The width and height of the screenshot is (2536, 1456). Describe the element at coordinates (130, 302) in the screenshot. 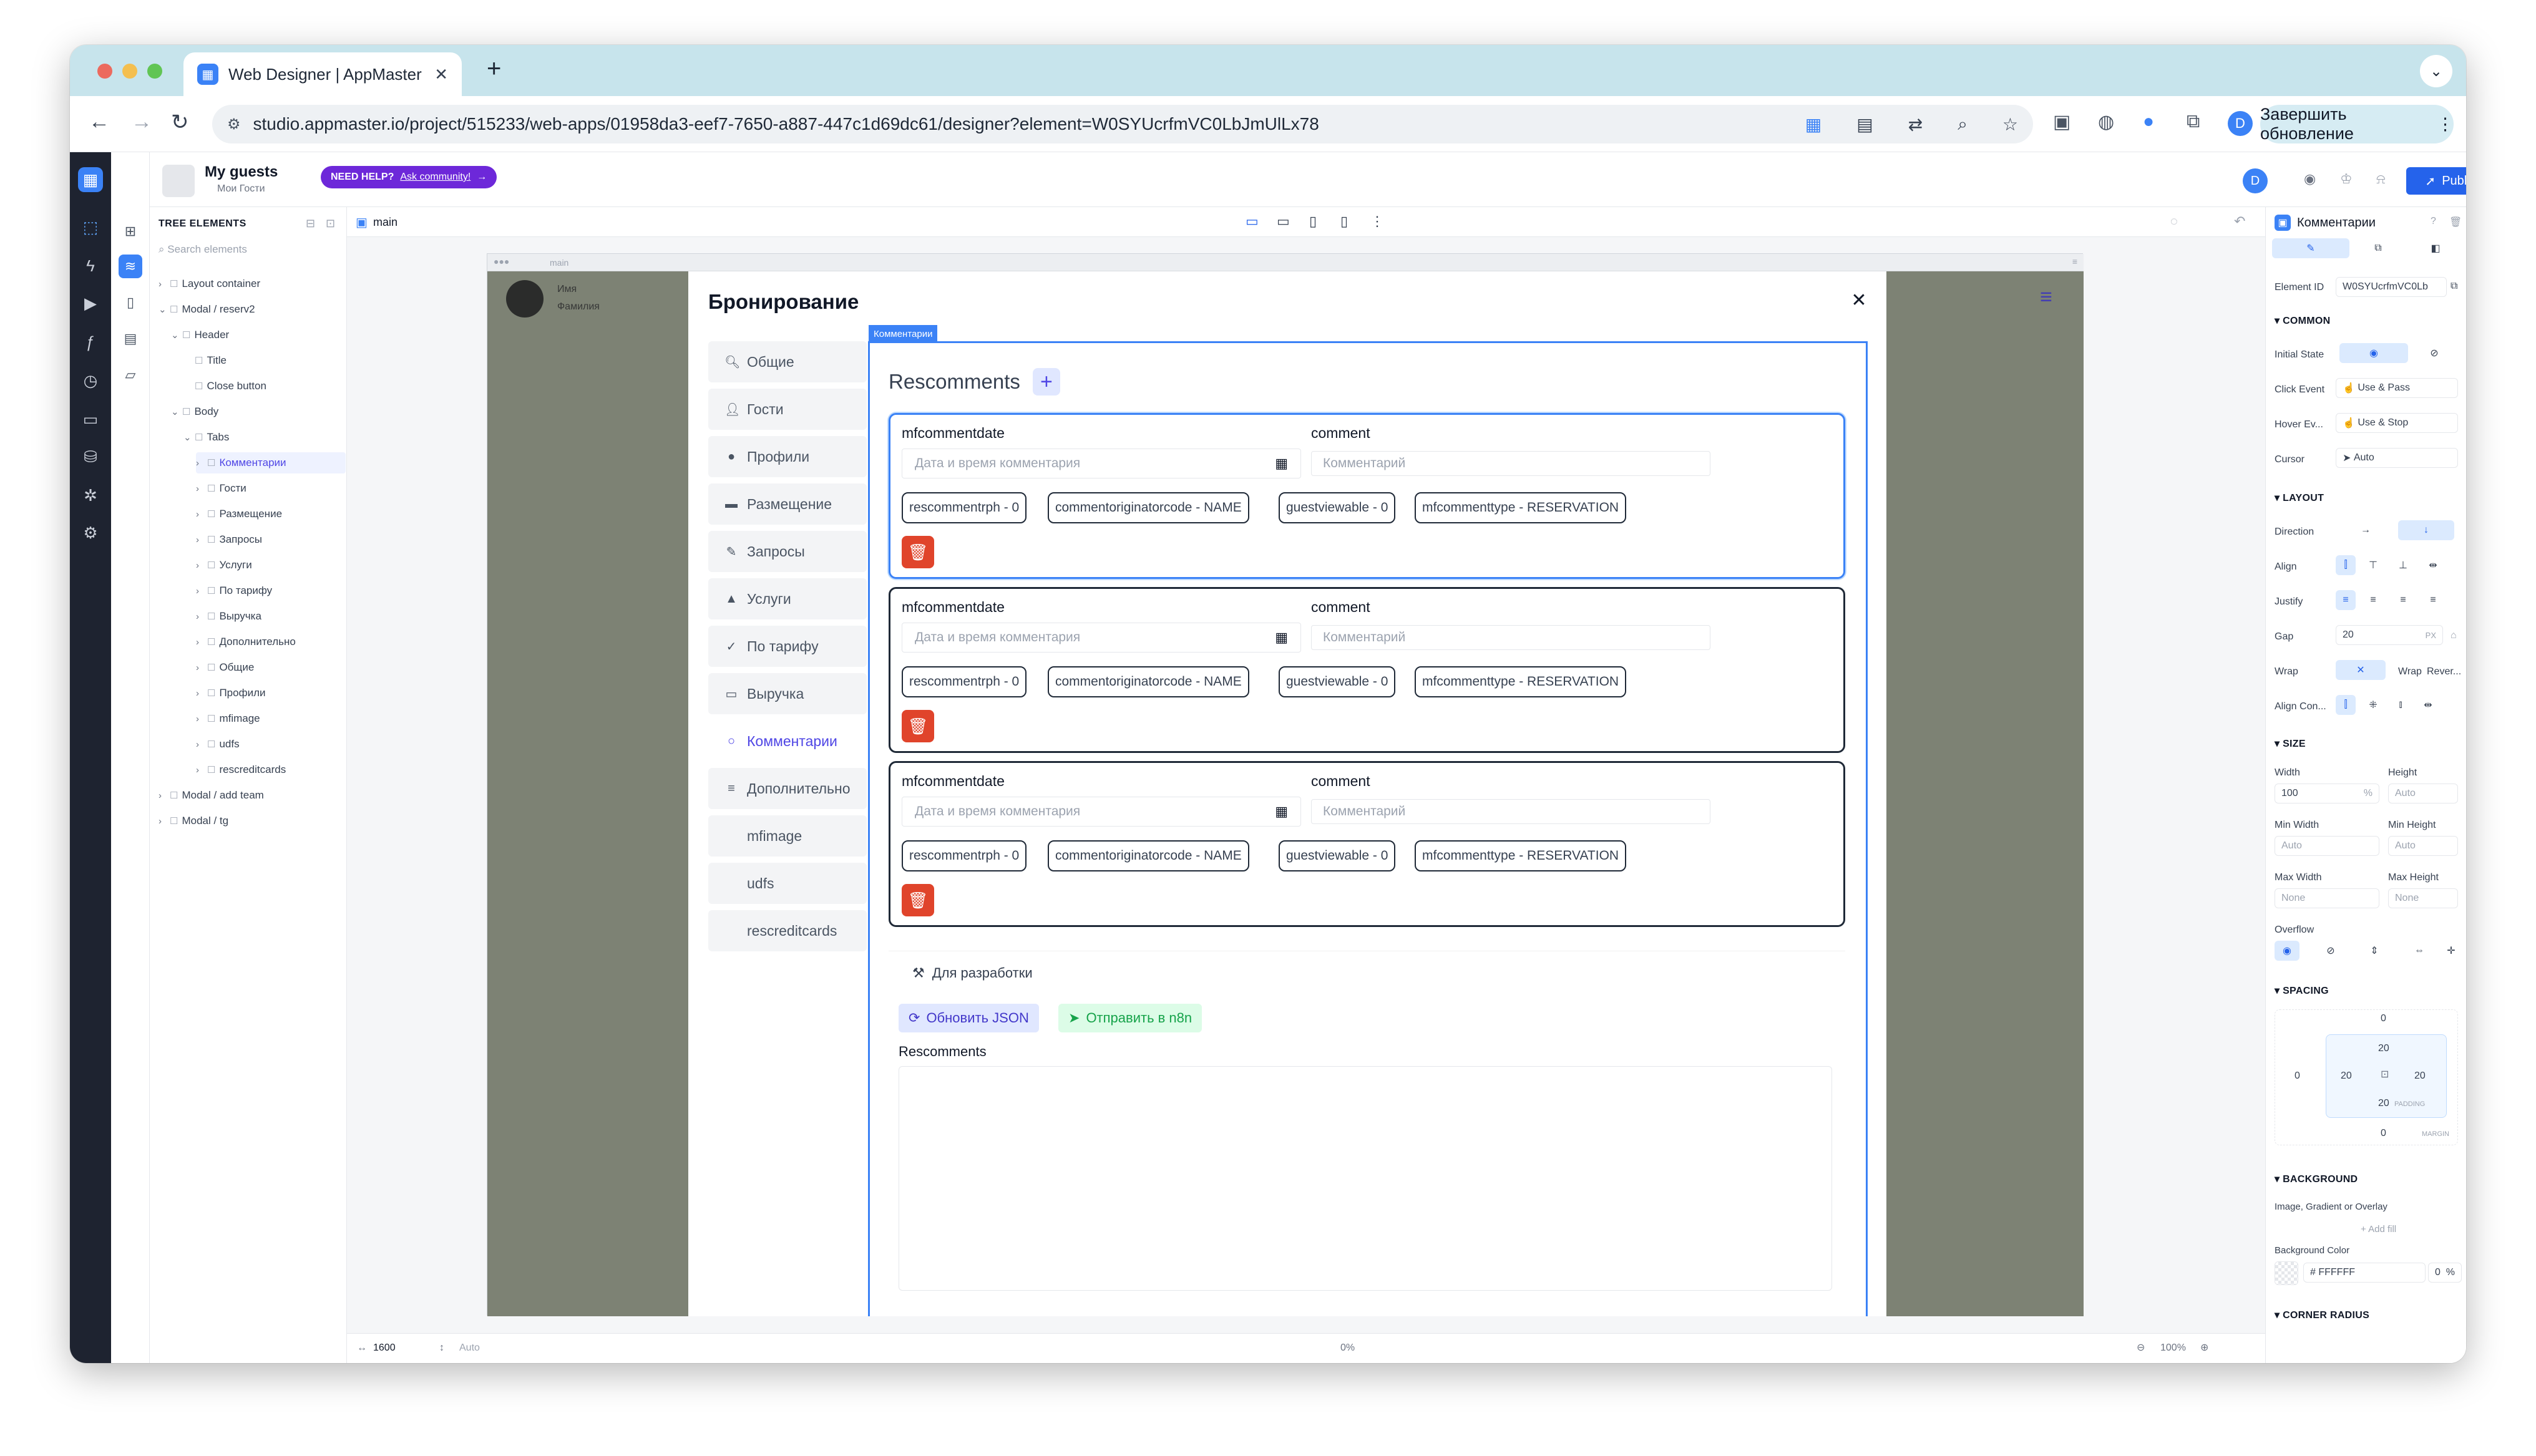

I see `pages-icon: ▯` at that location.